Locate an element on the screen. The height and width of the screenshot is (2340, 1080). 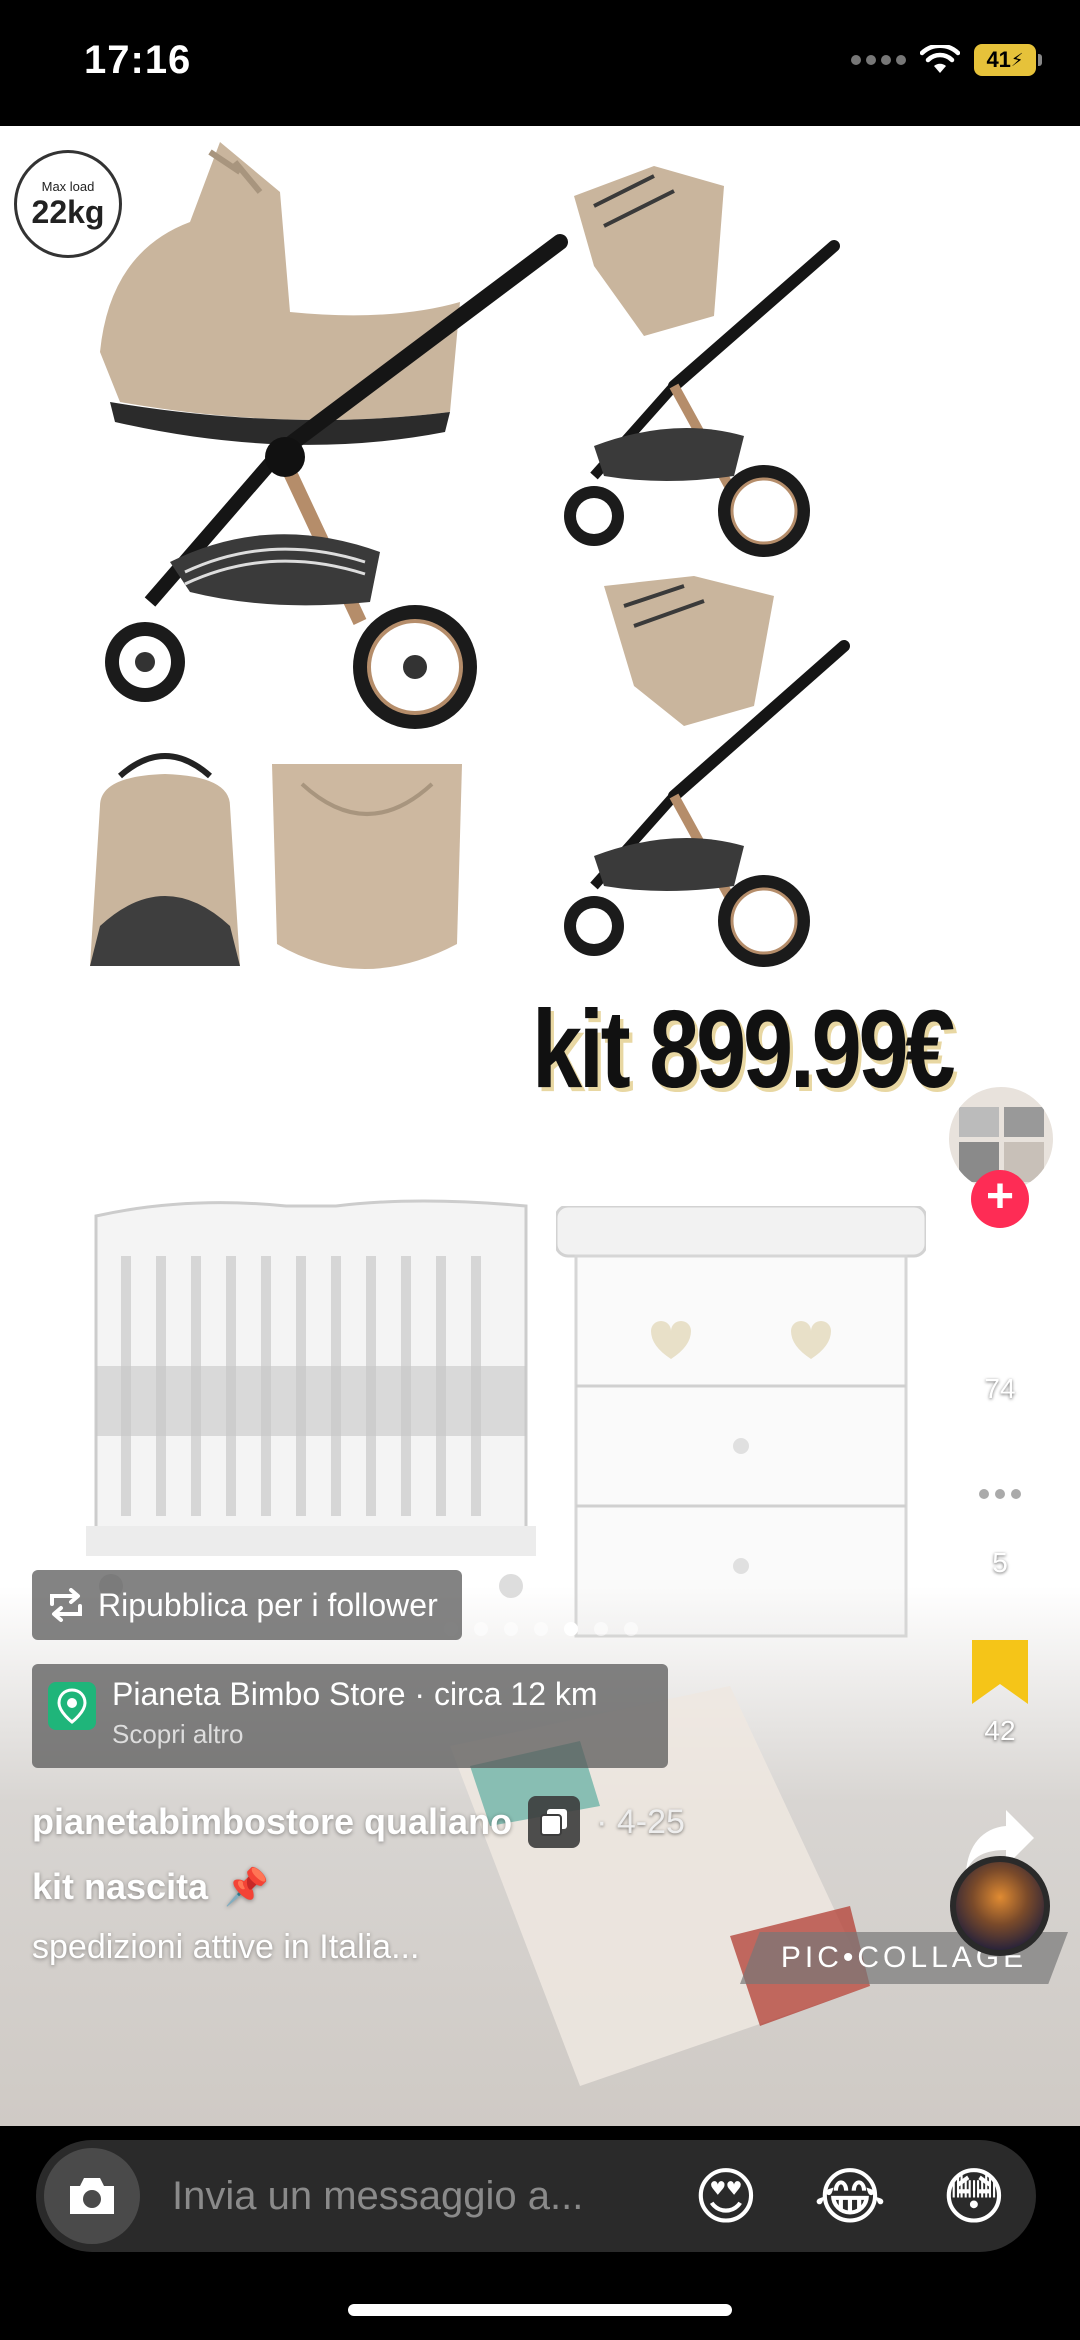
sound-disc is located at coordinates (1000, 1906).